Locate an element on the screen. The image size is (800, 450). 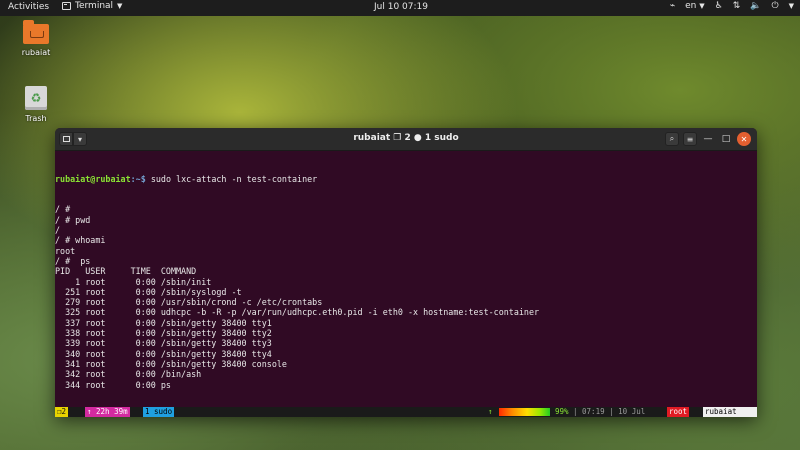
desktop-icon-trash: ♻ Trash is located at coordinates (36, 104).